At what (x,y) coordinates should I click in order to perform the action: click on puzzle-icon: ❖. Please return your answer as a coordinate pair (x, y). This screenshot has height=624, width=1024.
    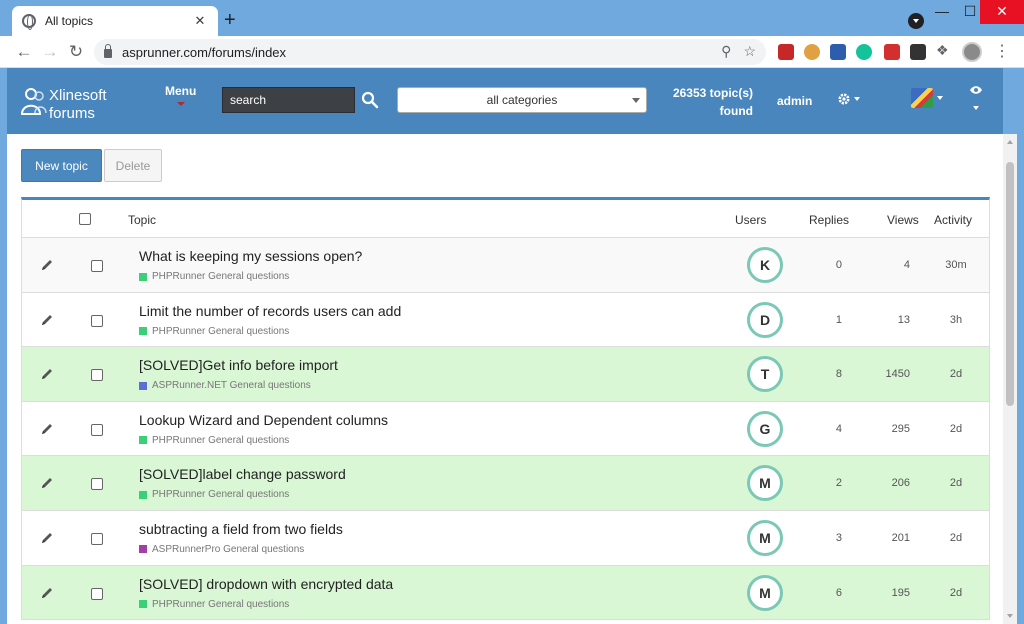
    Looking at the image, I should click on (944, 50).